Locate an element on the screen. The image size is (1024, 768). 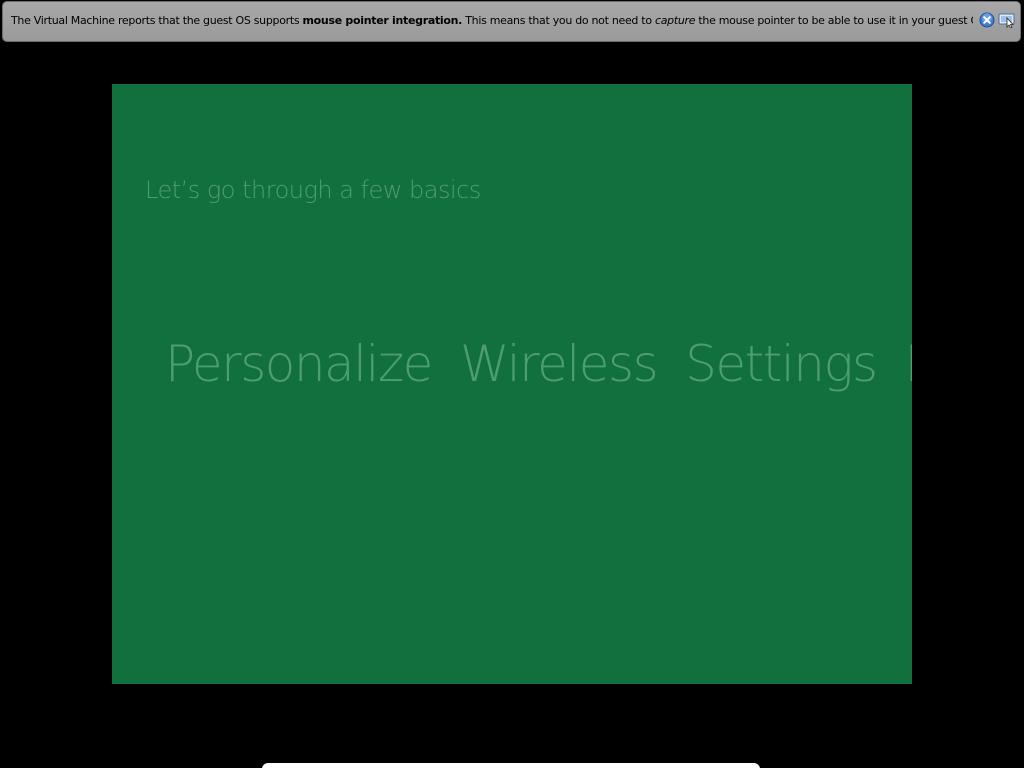
step-next-partial: L is located at coordinates (908, 364).